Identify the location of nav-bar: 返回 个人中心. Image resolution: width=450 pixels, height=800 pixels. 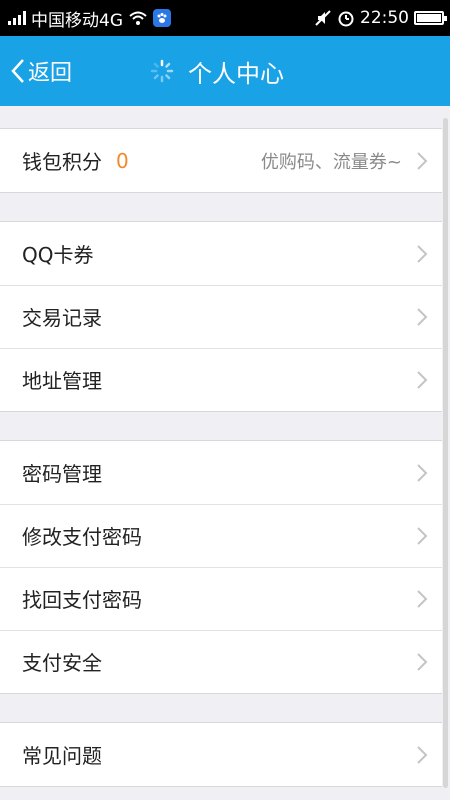
(225, 71).